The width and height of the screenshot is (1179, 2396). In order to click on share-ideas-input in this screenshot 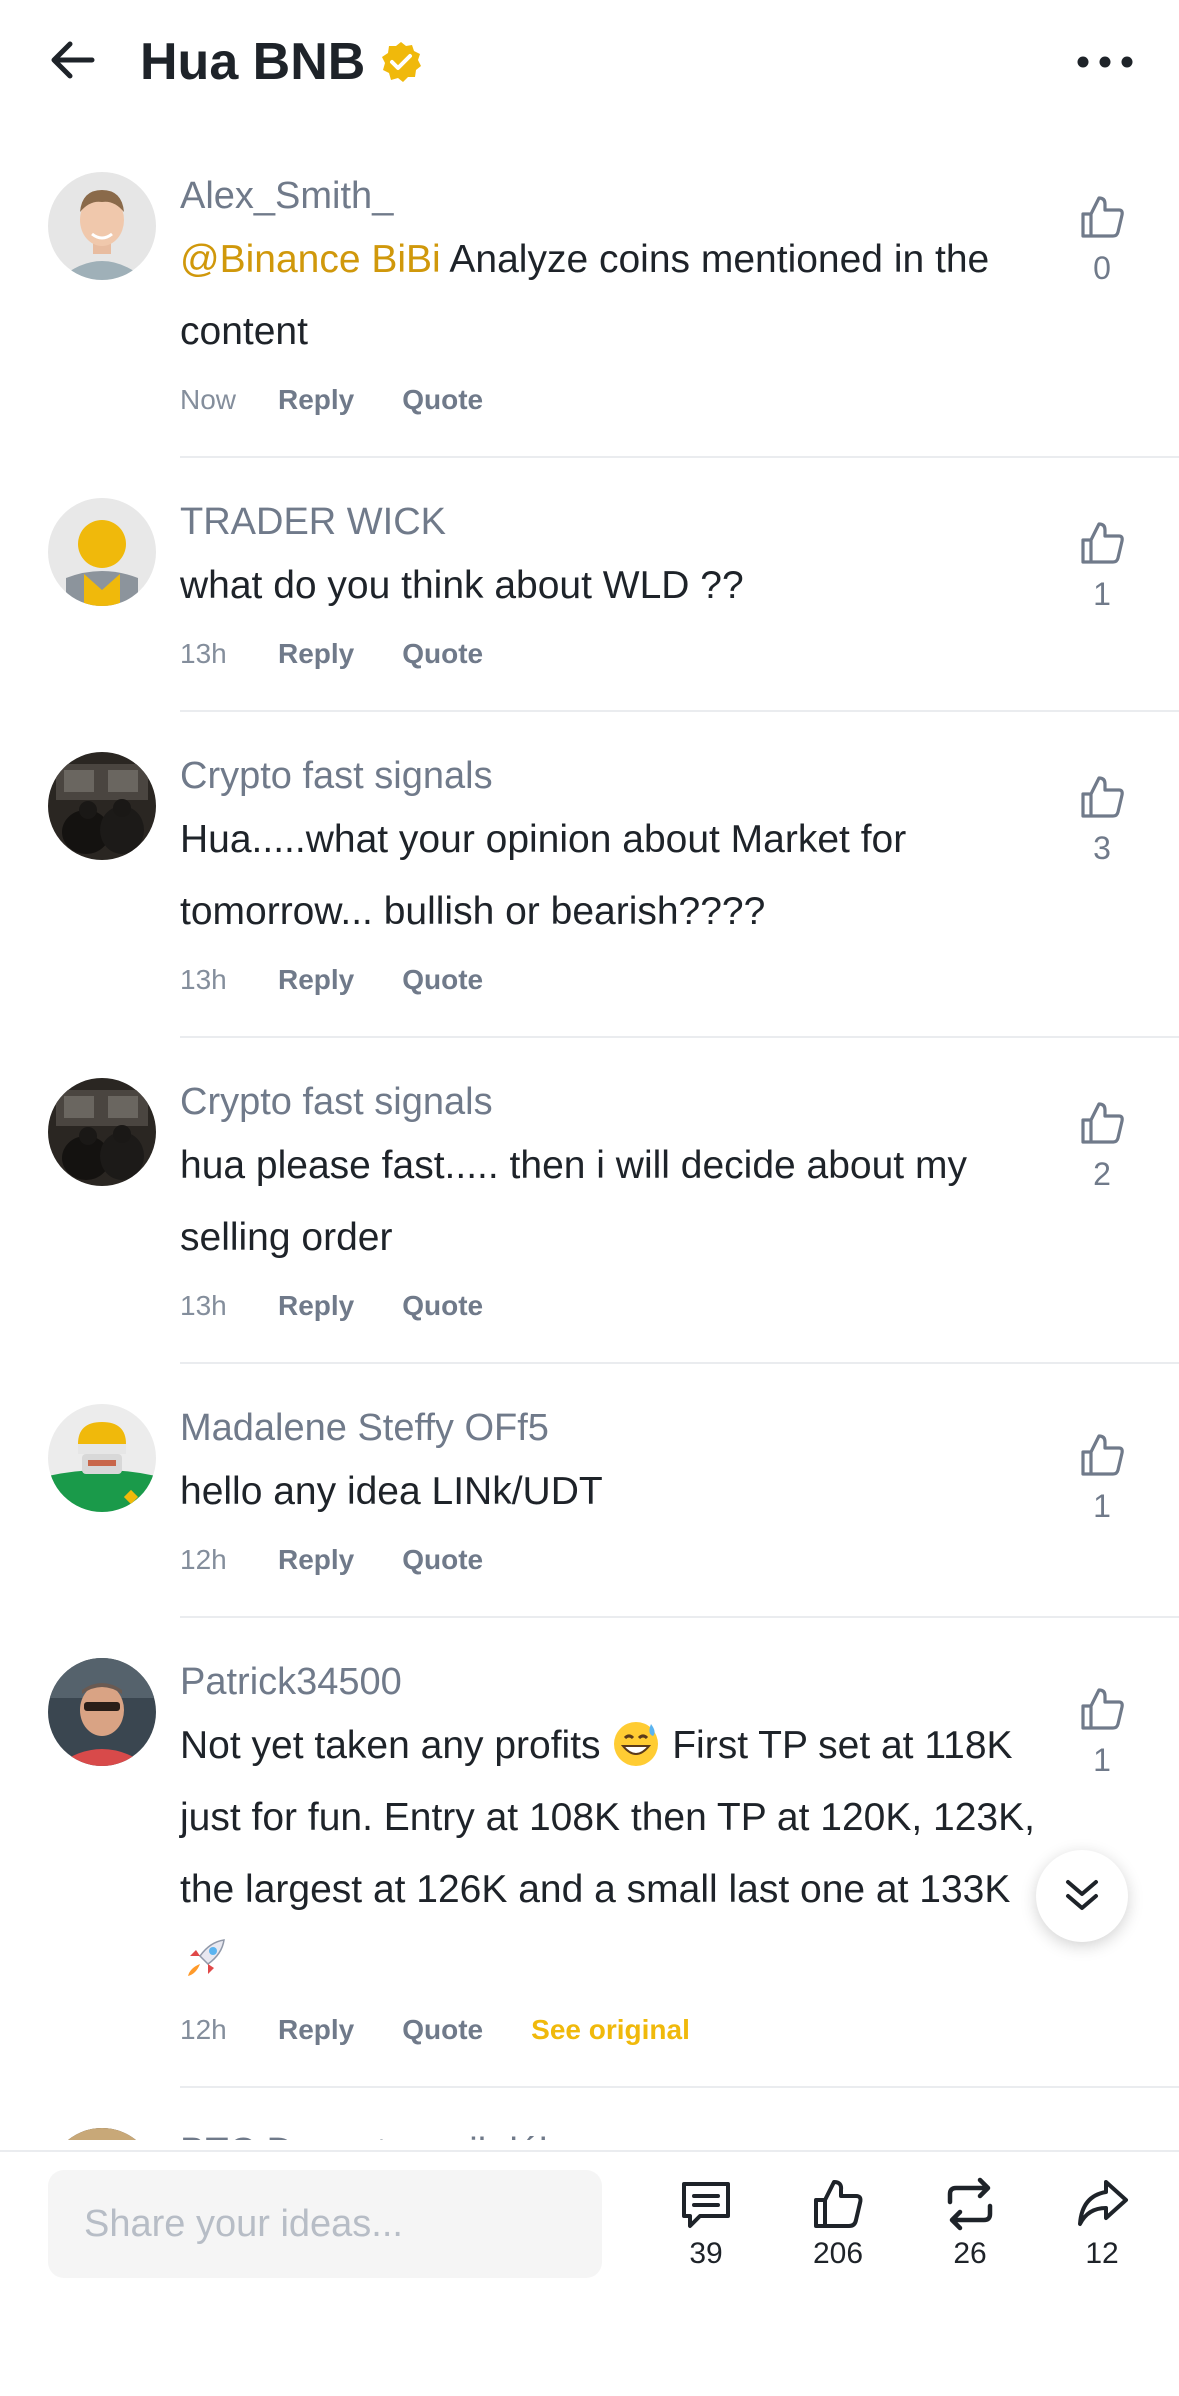, I will do `click(325, 2224)`.